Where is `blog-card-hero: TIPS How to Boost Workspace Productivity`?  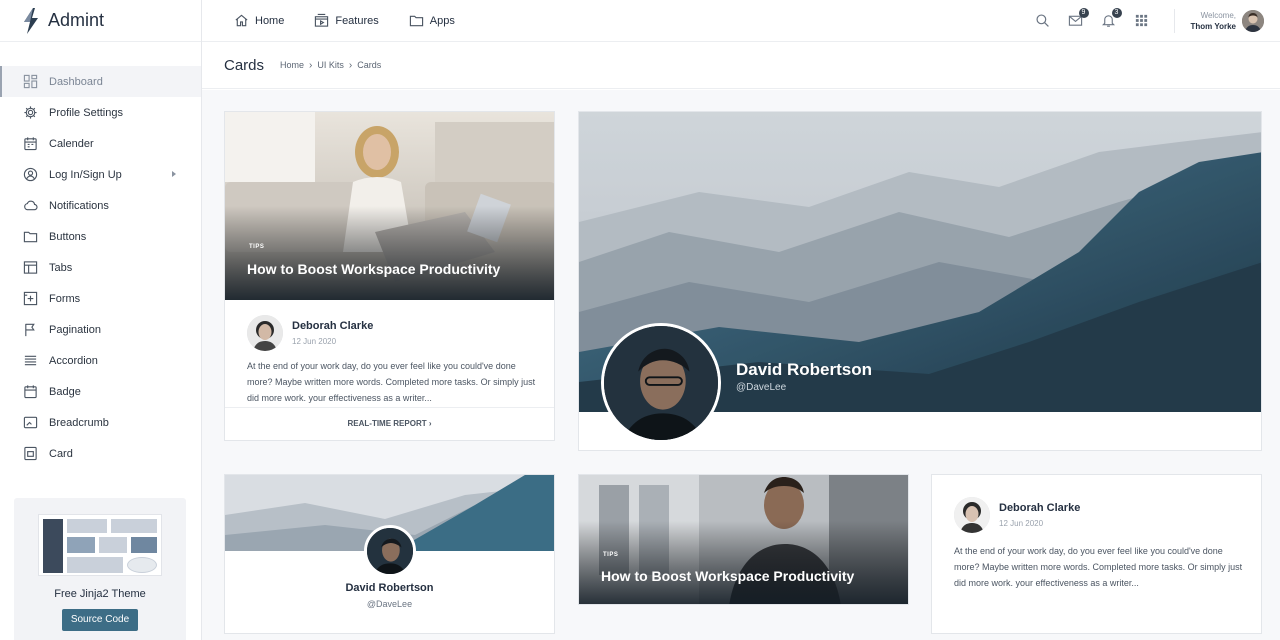 blog-card-hero: TIPS How to Boost Workspace Productivity is located at coordinates (389, 206).